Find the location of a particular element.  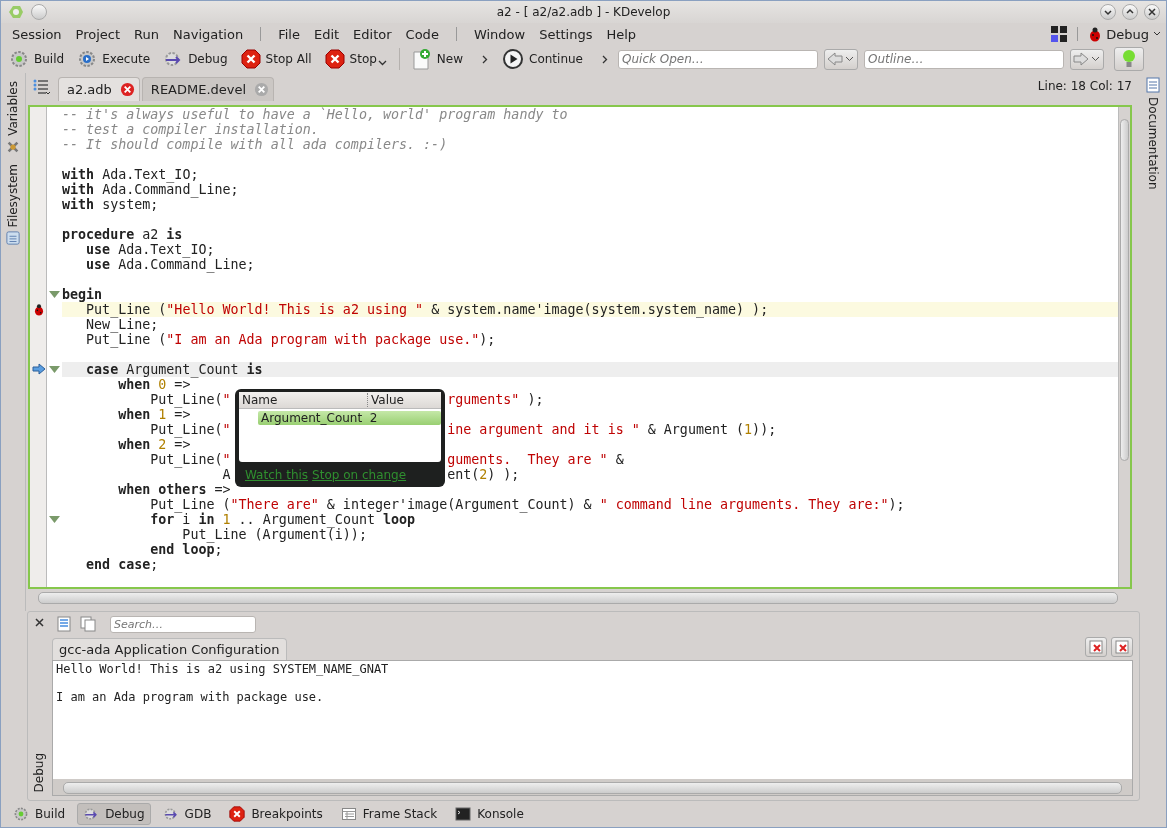

menu-item: Project is located at coordinates (98, 34).